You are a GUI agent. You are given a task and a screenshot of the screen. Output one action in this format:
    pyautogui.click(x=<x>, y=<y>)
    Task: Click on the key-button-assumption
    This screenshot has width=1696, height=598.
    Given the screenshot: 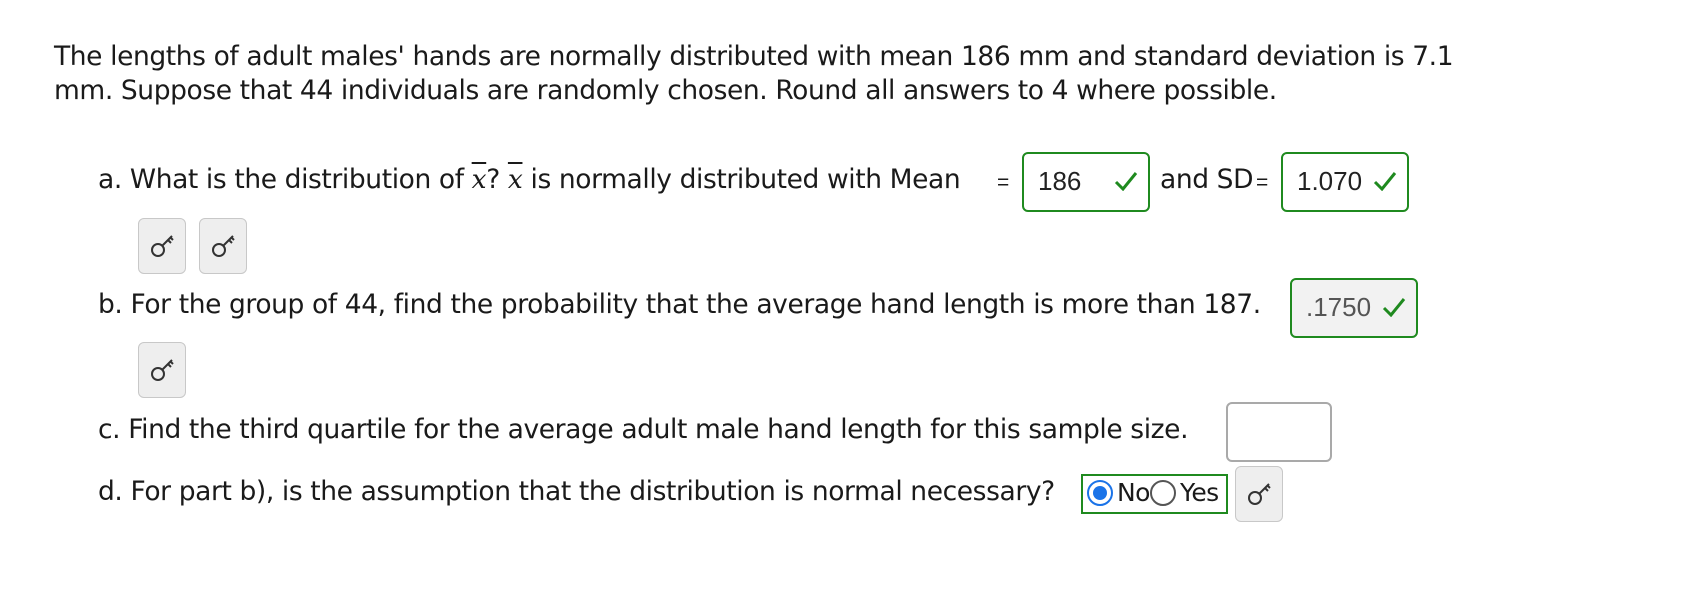 What is the action you would take?
    pyautogui.click(x=1259, y=494)
    